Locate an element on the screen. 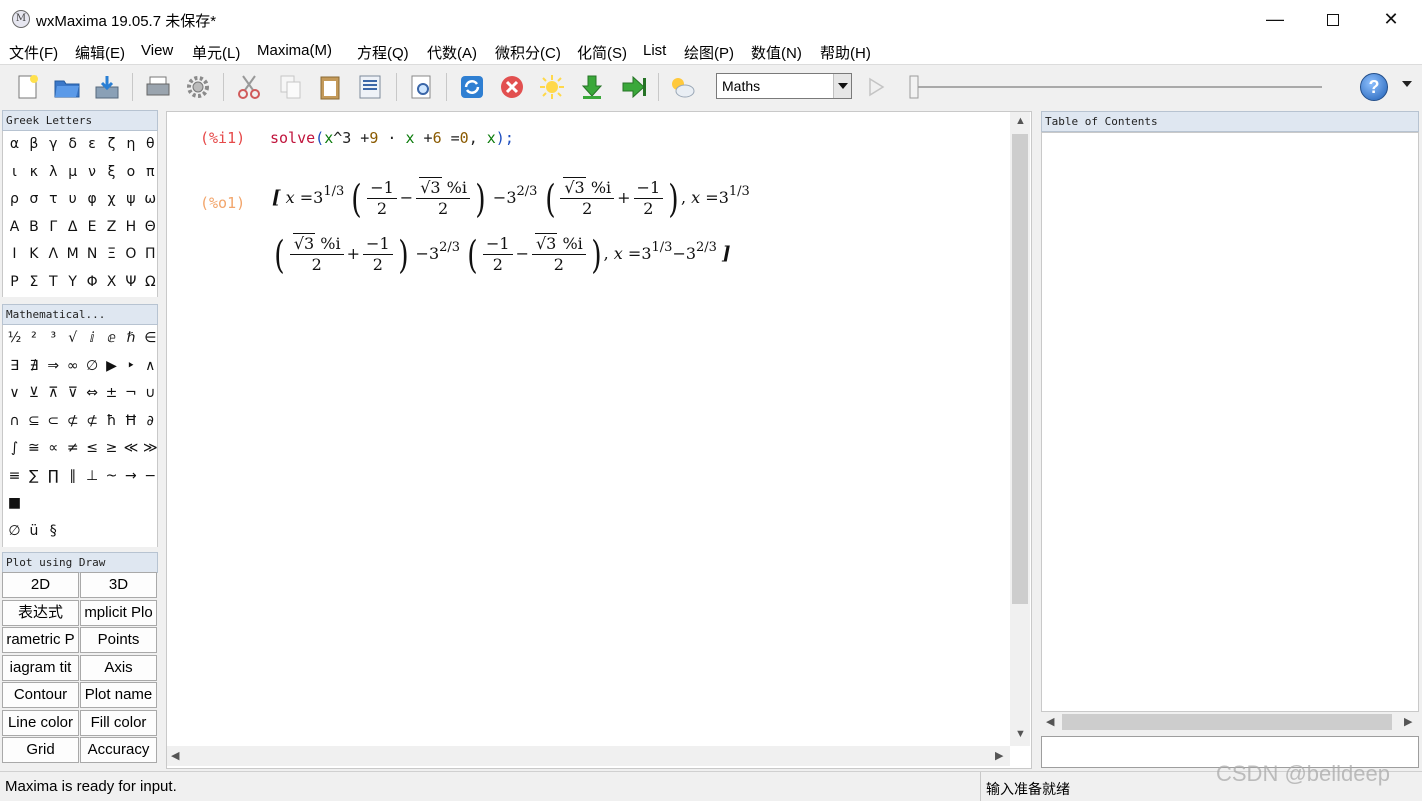 The width and height of the screenshot is (1422, 801). math-symbol: § is located at coordinates (53, 531).